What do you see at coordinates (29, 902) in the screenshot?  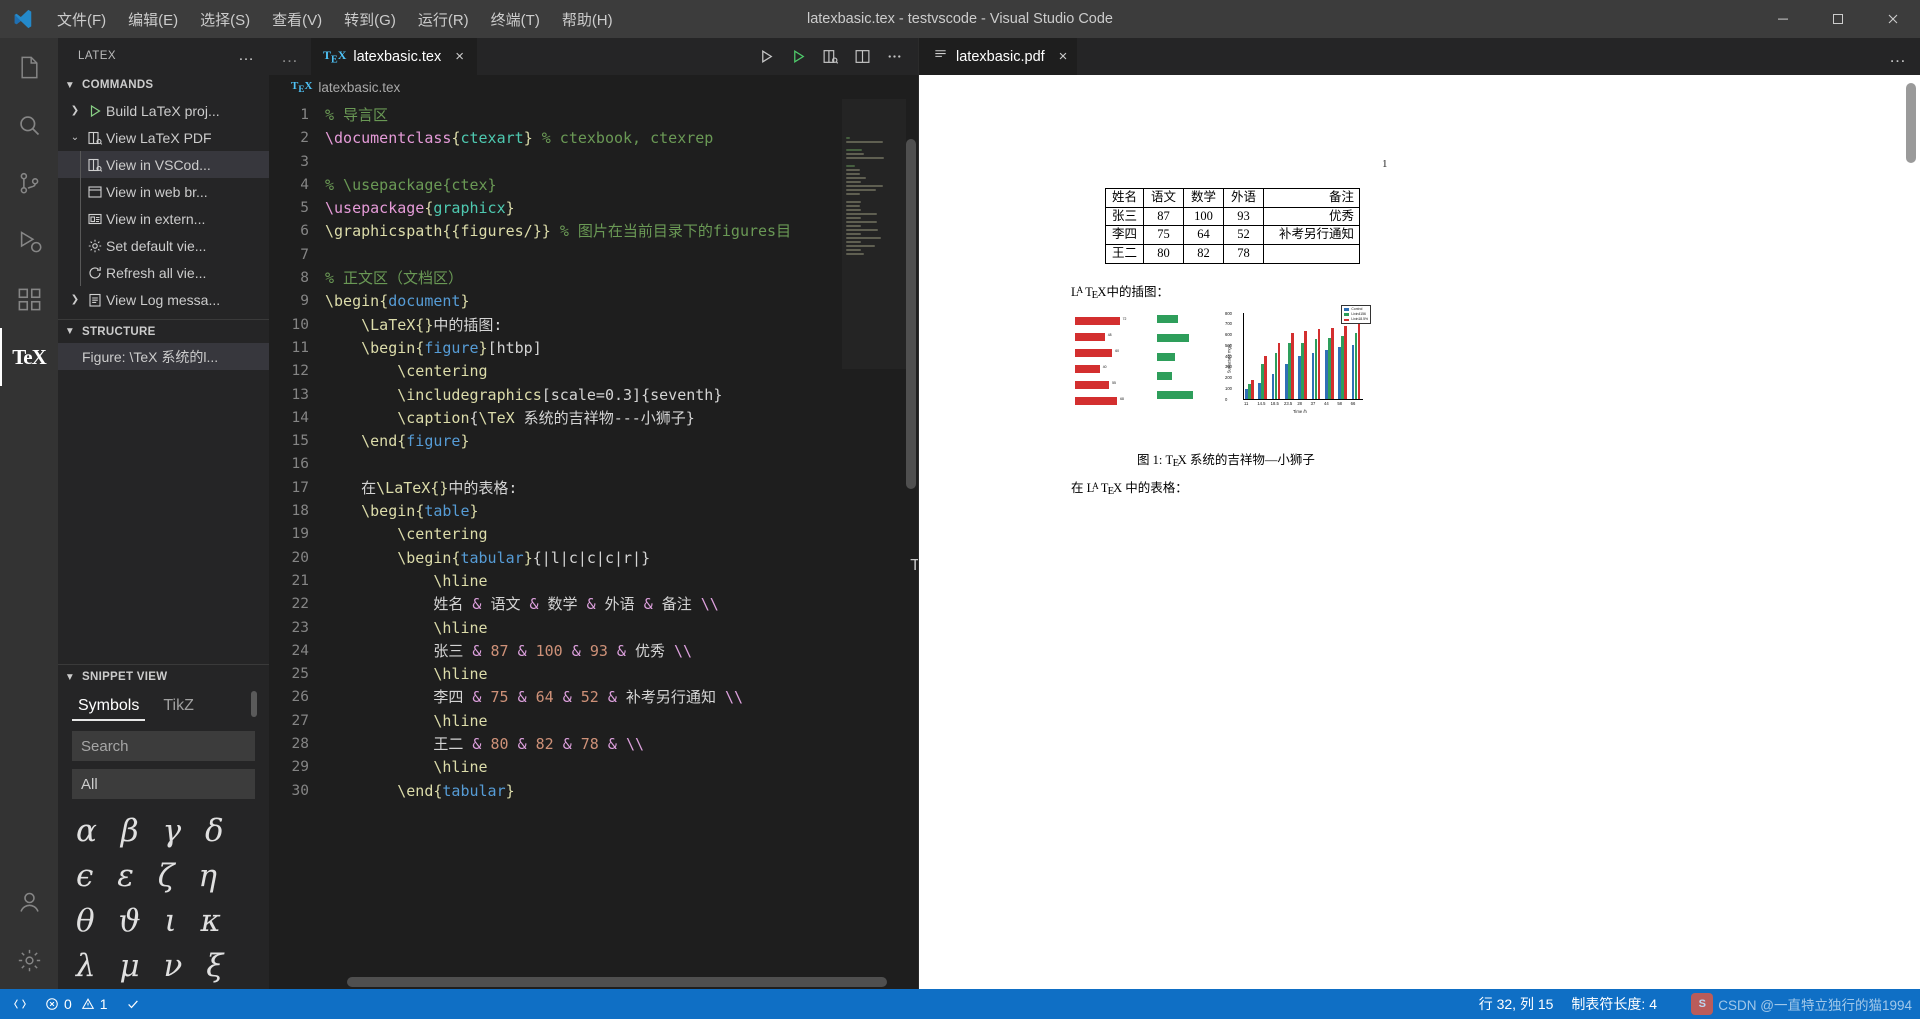 I see `activity-accounts` at bounding box center [29, 902].